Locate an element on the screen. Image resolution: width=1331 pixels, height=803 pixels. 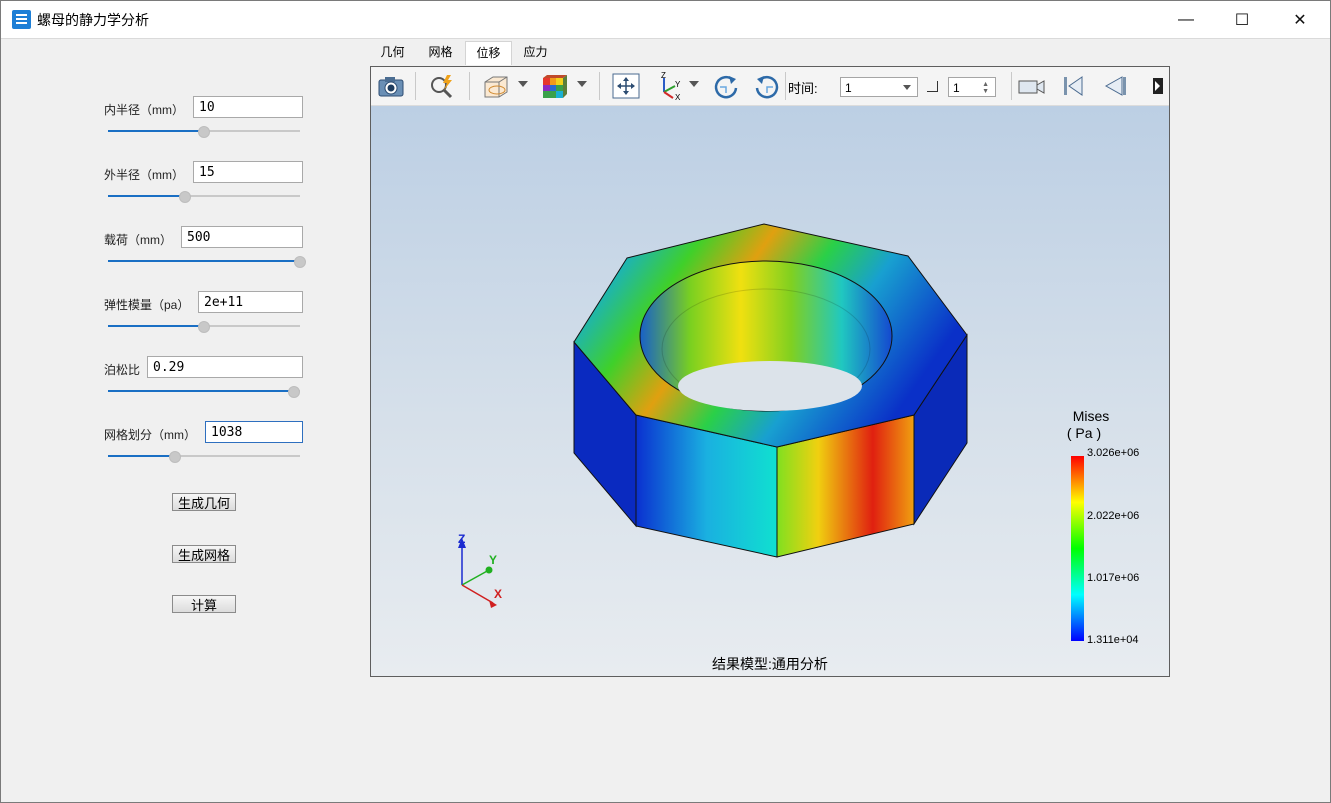
poisson-ratio-slider is located at coordinates (204, 391).